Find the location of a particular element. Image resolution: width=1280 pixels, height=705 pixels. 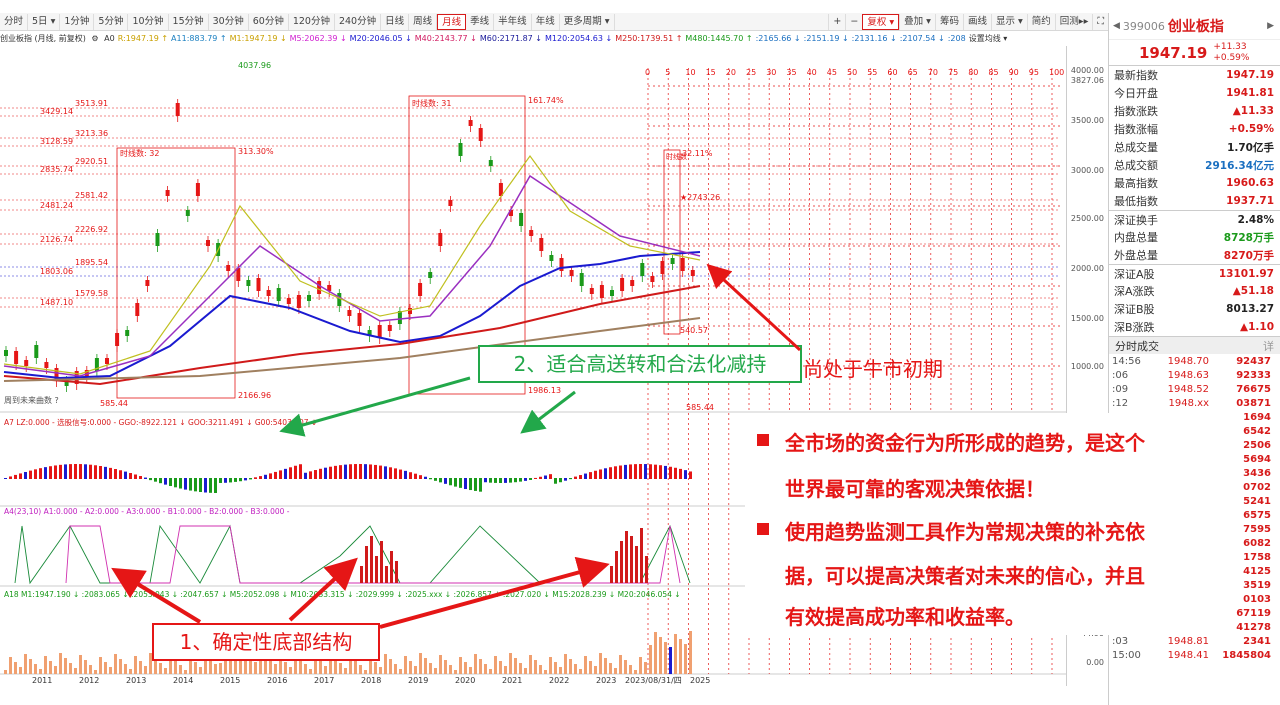

x-axis-label: 2011 is located at coordinates (42, 680).